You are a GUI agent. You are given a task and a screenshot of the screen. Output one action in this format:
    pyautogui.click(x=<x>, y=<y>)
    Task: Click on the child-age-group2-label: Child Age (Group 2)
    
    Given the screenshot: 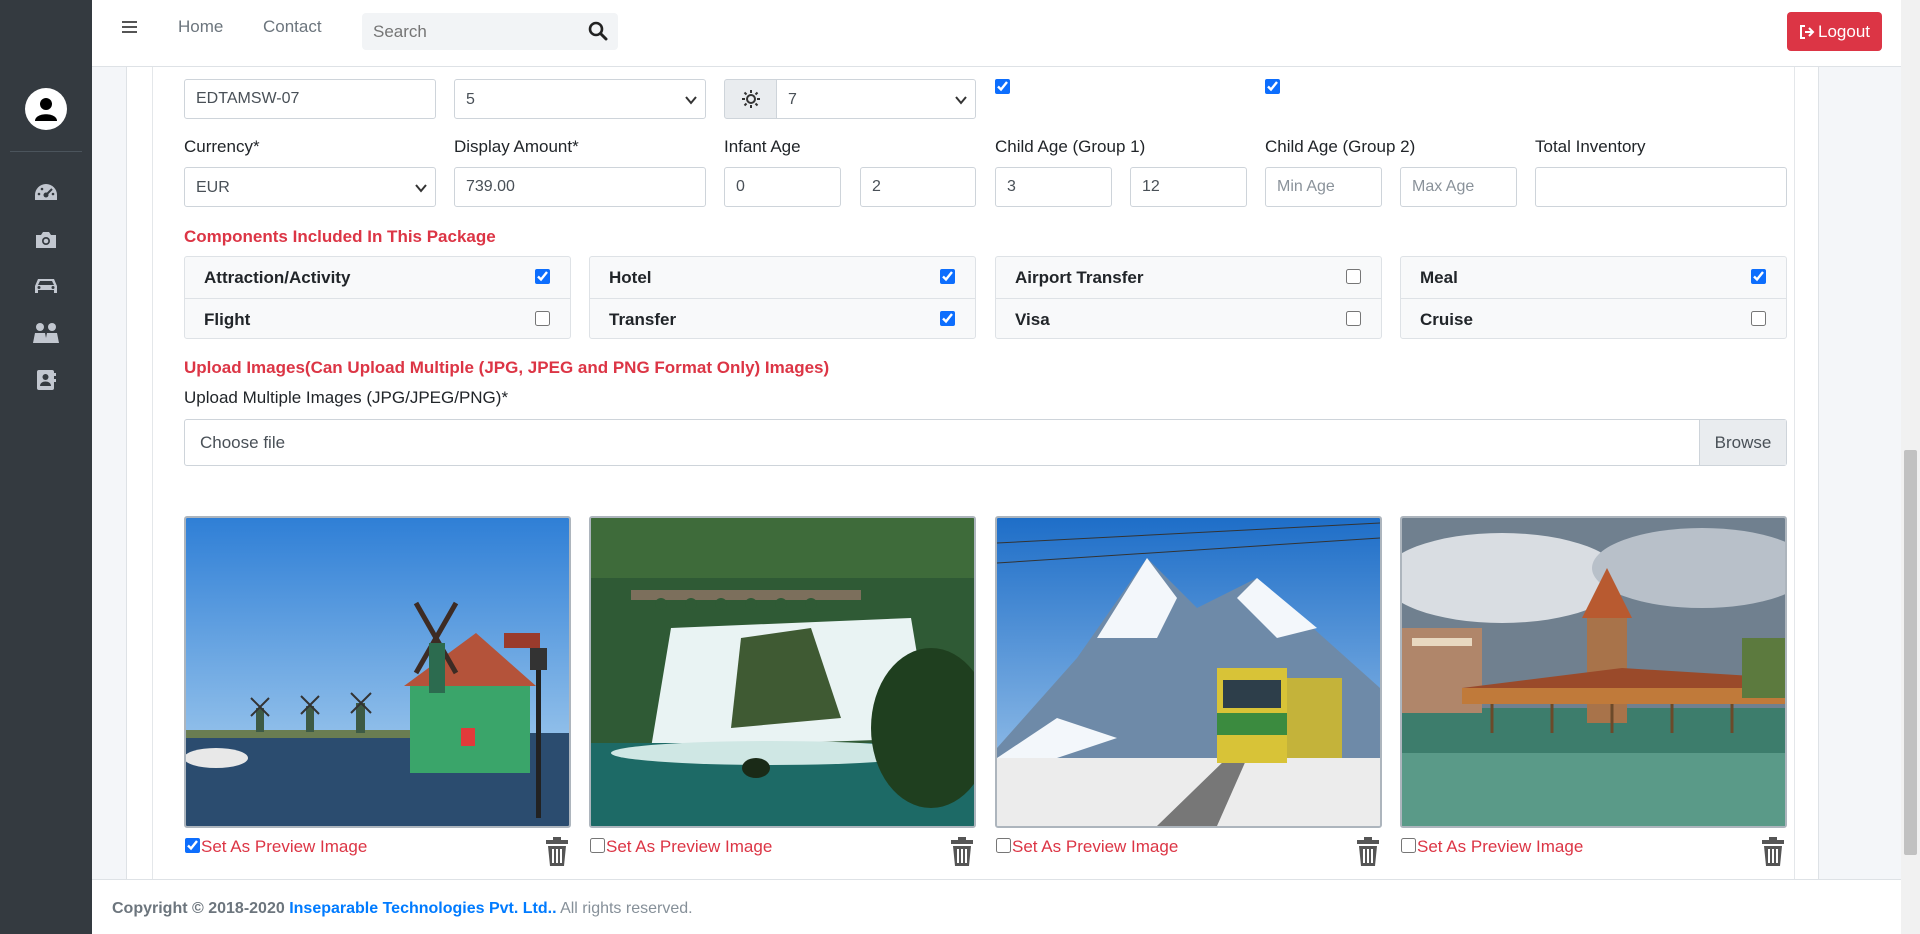 What is the action you would take?
    pyautogui.click(x=1340, y=146)
    